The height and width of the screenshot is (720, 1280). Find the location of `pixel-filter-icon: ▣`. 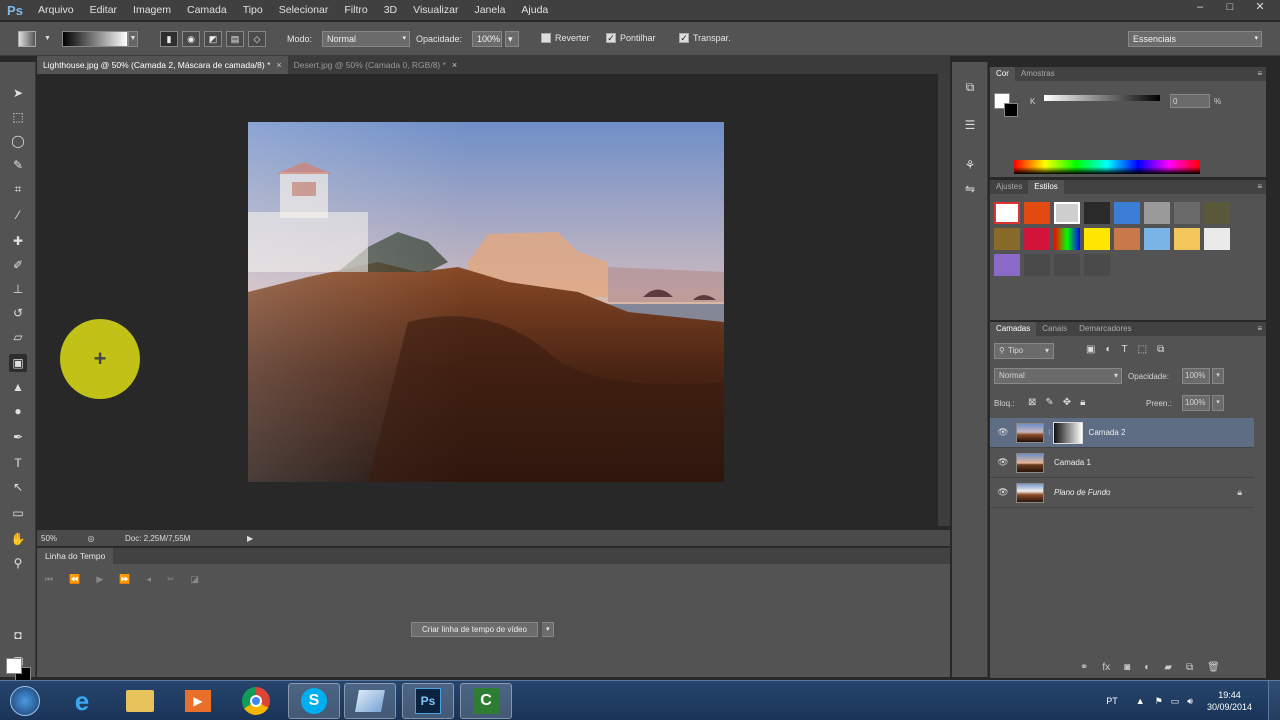

pixel-filter-icon: ▣ is located at coordinates (1090, 349).